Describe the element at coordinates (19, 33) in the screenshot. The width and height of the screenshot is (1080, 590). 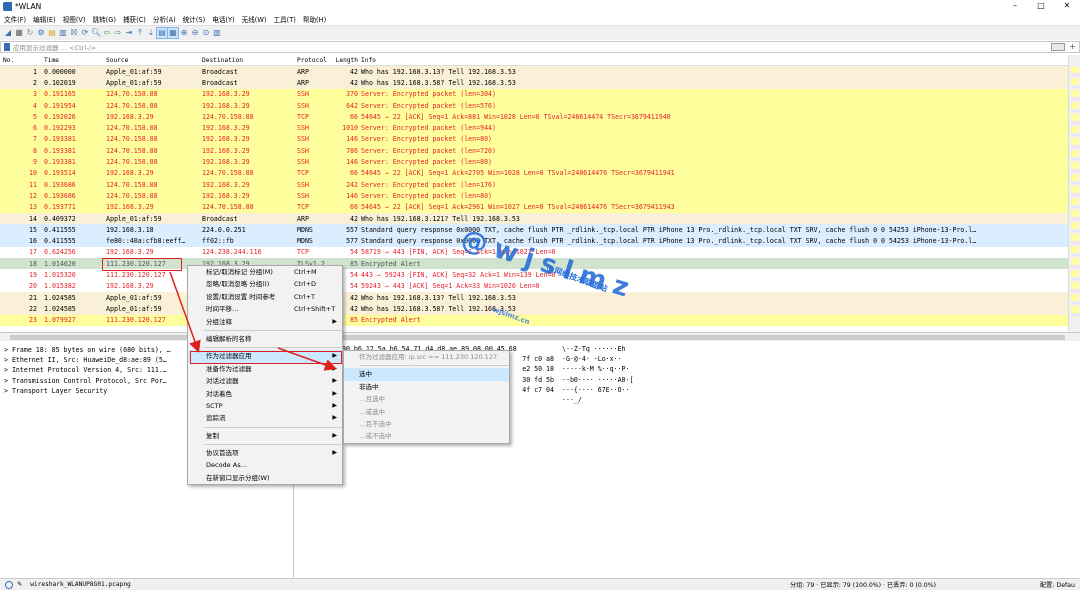
I see `stop-capture-icon: ■` at that location.